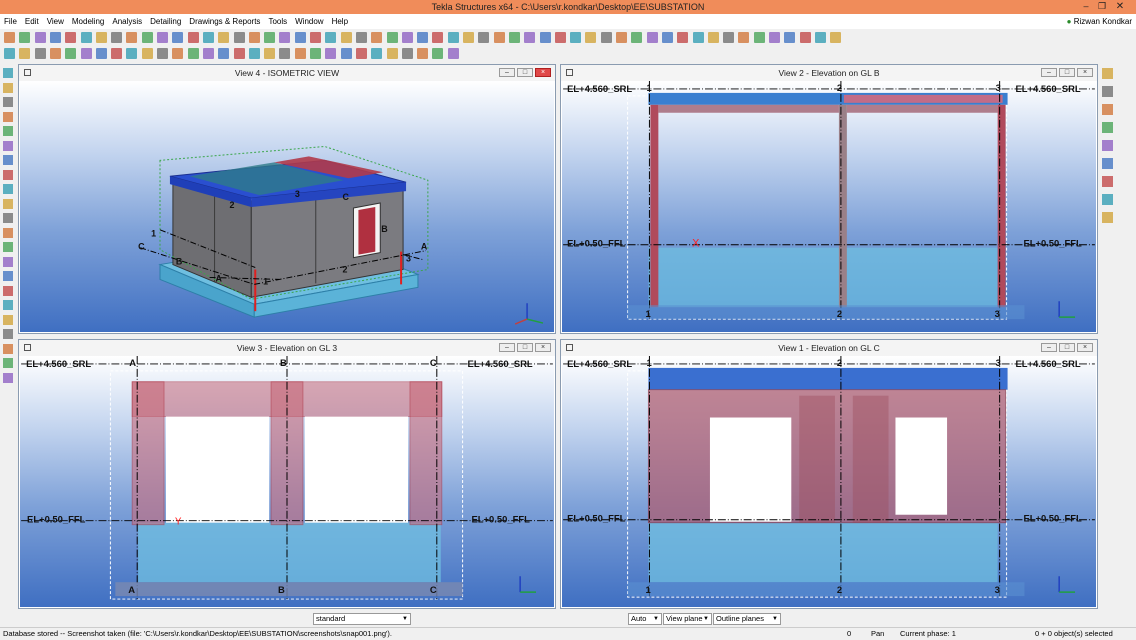  Describe the element at coordinates (277, 21) in the screenshot. I see `menu-tools: Tools` at that location.